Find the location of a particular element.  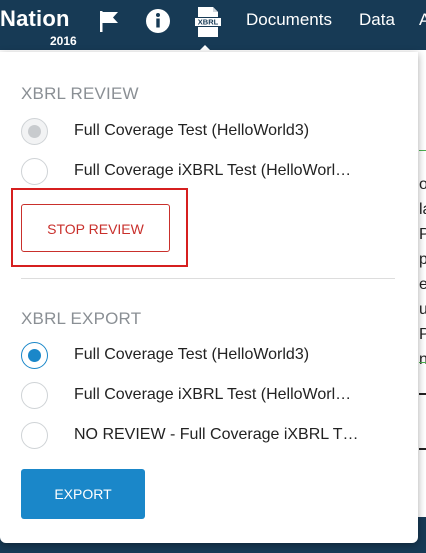

export-option: Full Coverage Test (HelloWorld3) is located at coordinates (211, 357).